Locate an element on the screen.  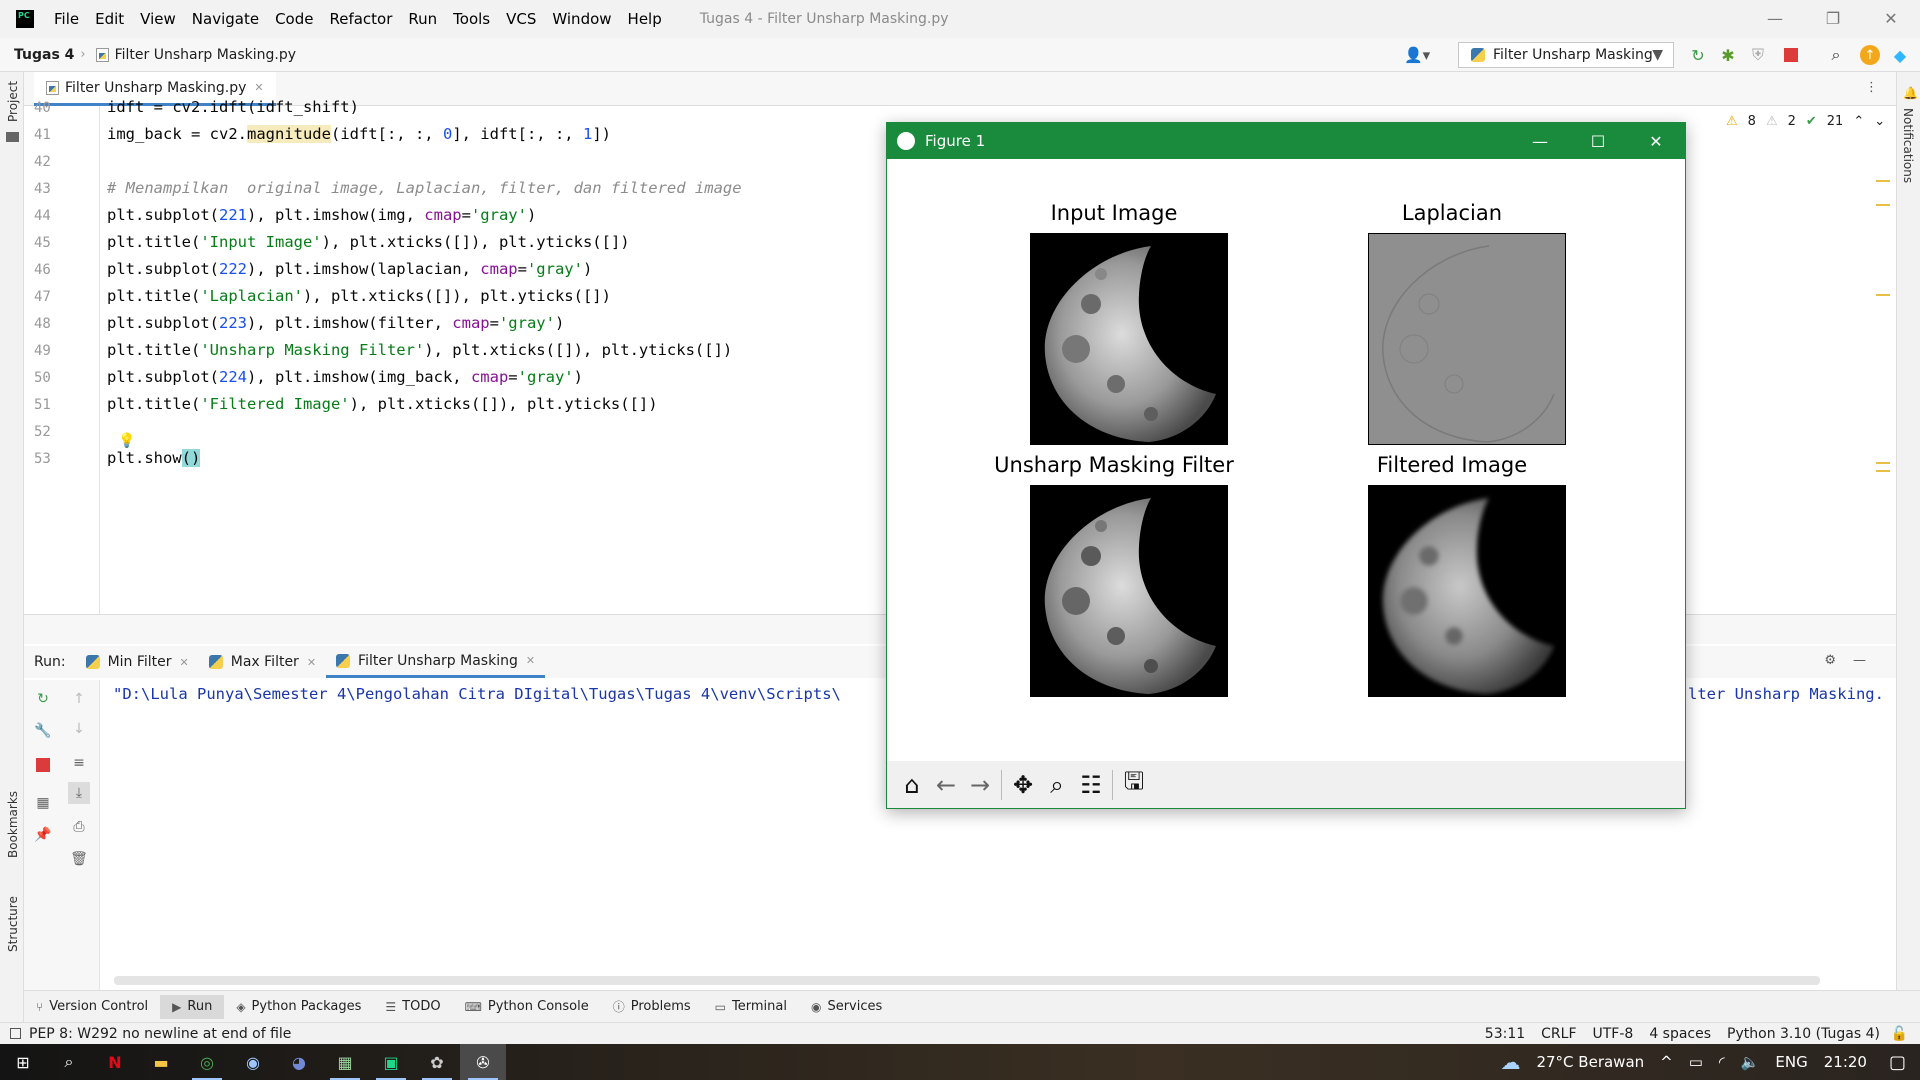
status-message: PEP 8: W292 no newline at end of file is located at coordinates (160, 1034).